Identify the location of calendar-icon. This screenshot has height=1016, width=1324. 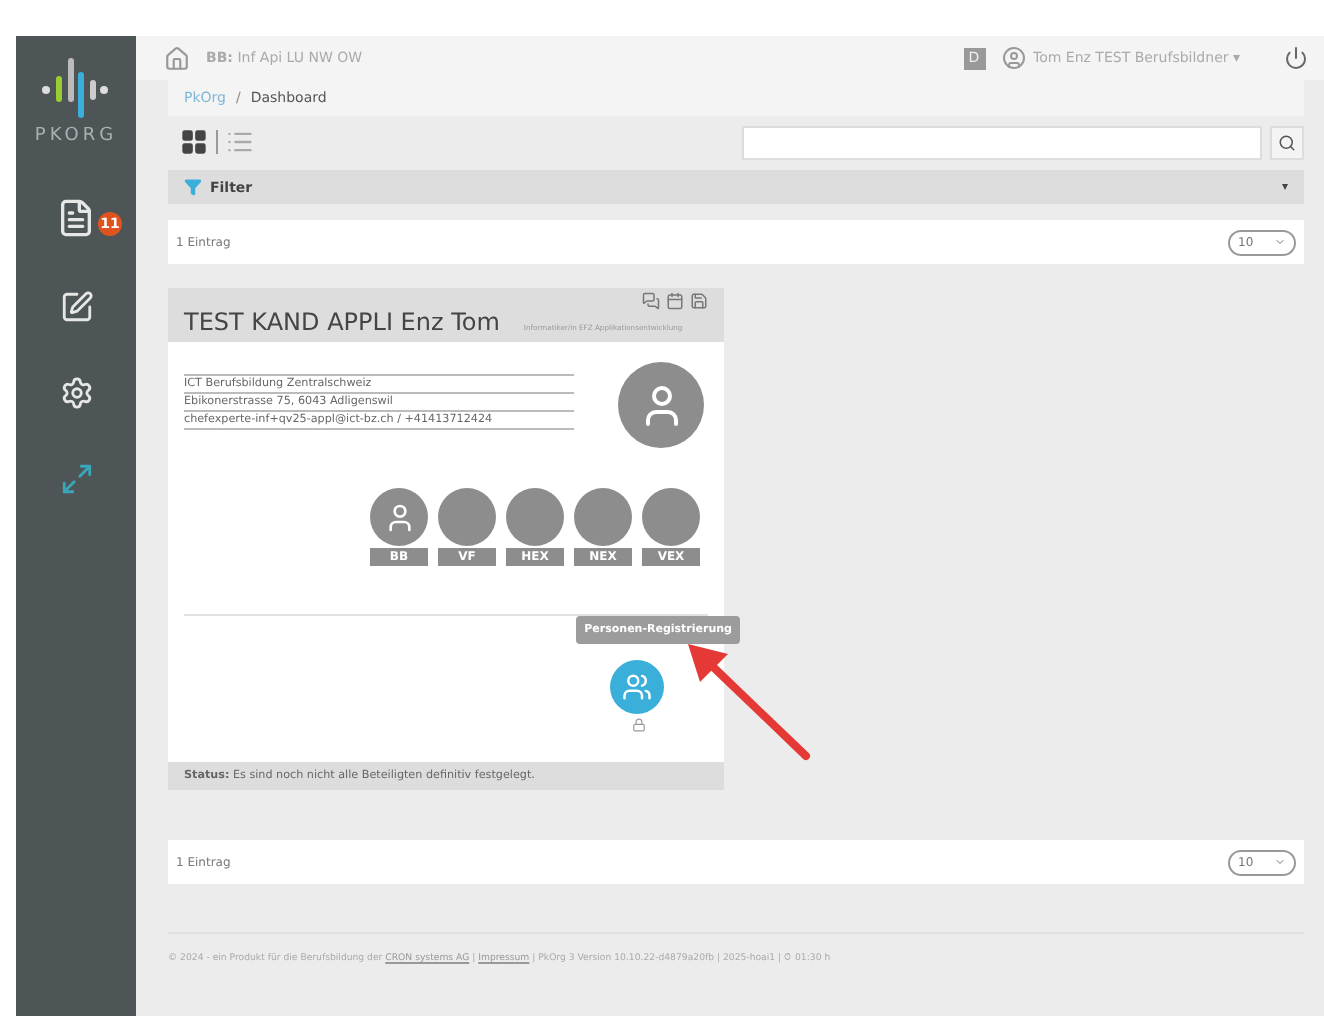
(675, 301).